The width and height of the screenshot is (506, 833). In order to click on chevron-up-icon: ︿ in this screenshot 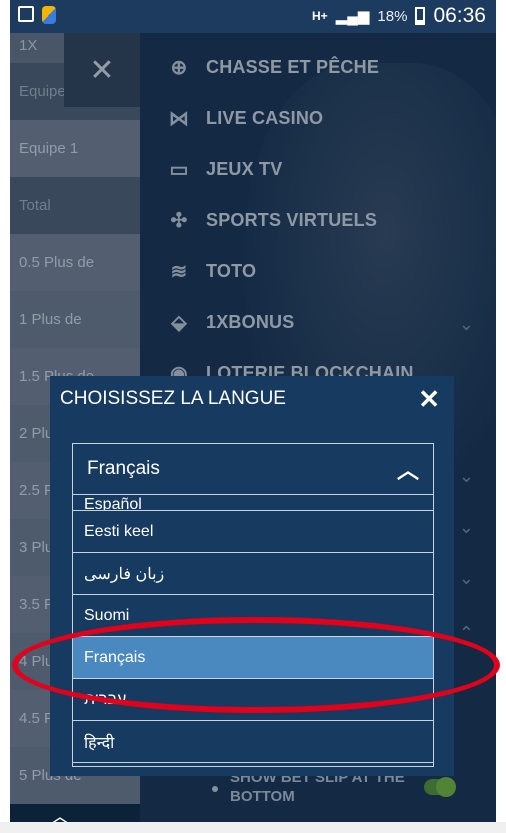, I will do `click(407, 470)`.